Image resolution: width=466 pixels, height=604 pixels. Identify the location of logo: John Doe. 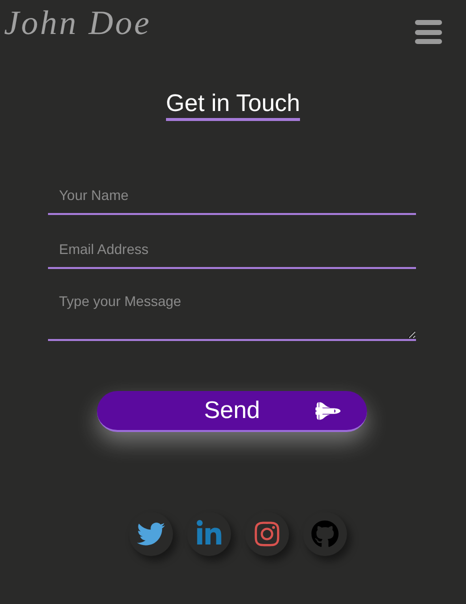
(78, 24).